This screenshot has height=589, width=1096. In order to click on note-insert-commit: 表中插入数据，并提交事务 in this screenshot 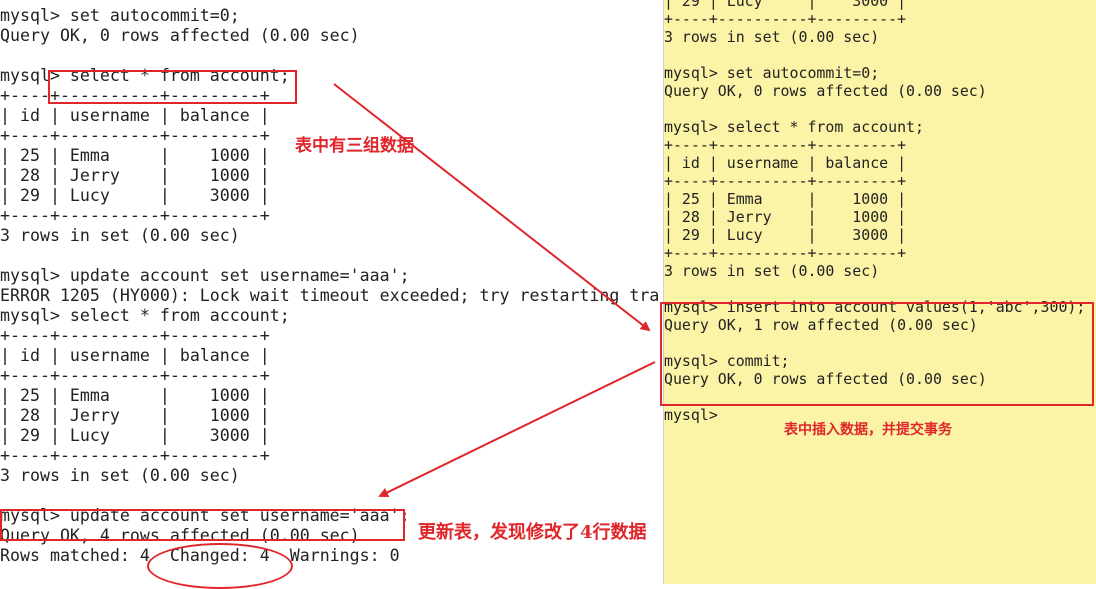, I will do `click(868, 430)`.